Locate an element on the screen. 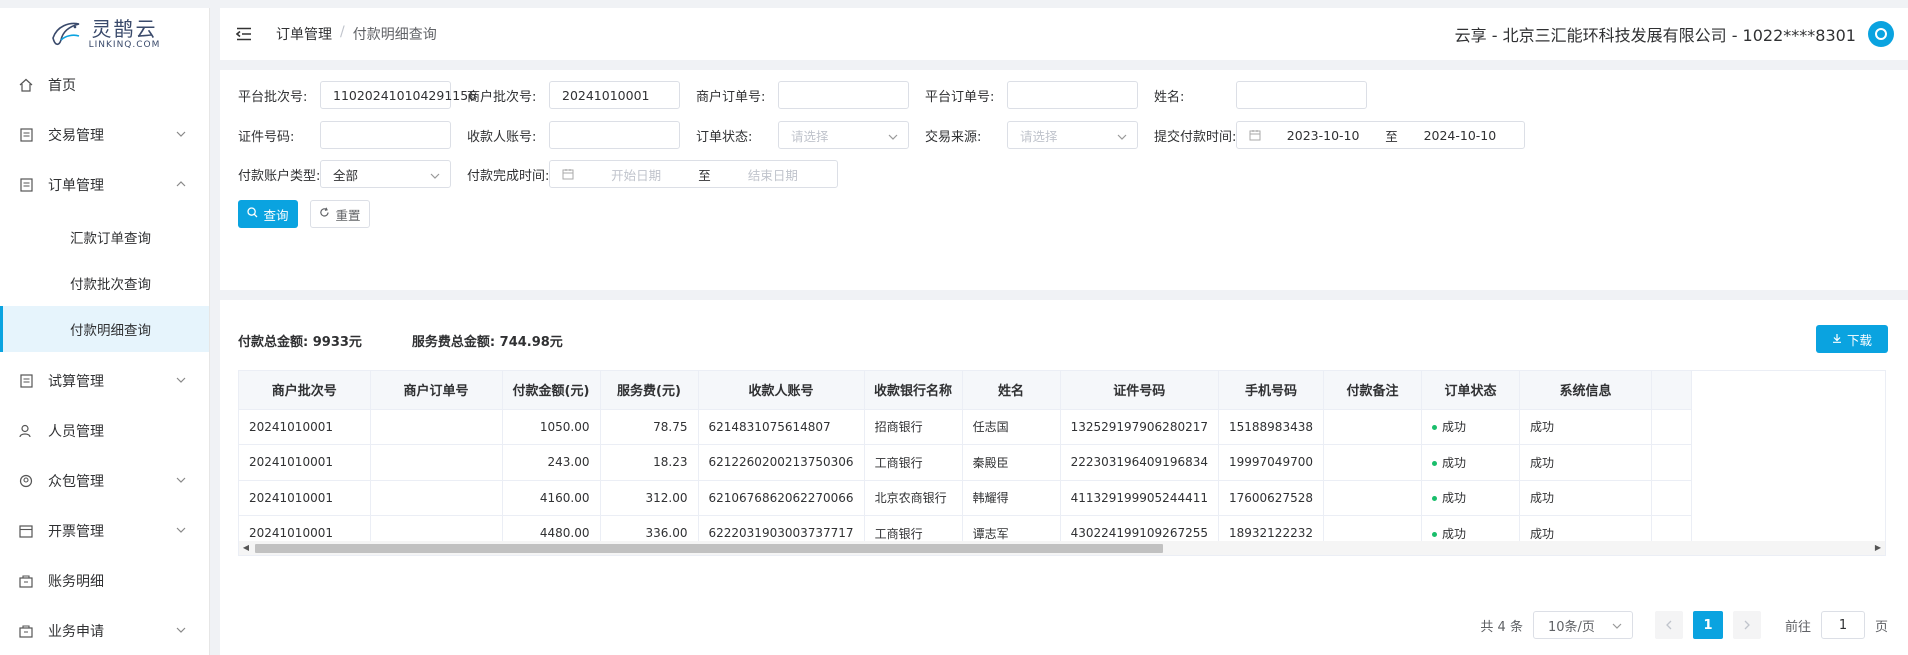 This screenshot has width=1908, height=655. id-number-input is located at coordinates (385, 135).